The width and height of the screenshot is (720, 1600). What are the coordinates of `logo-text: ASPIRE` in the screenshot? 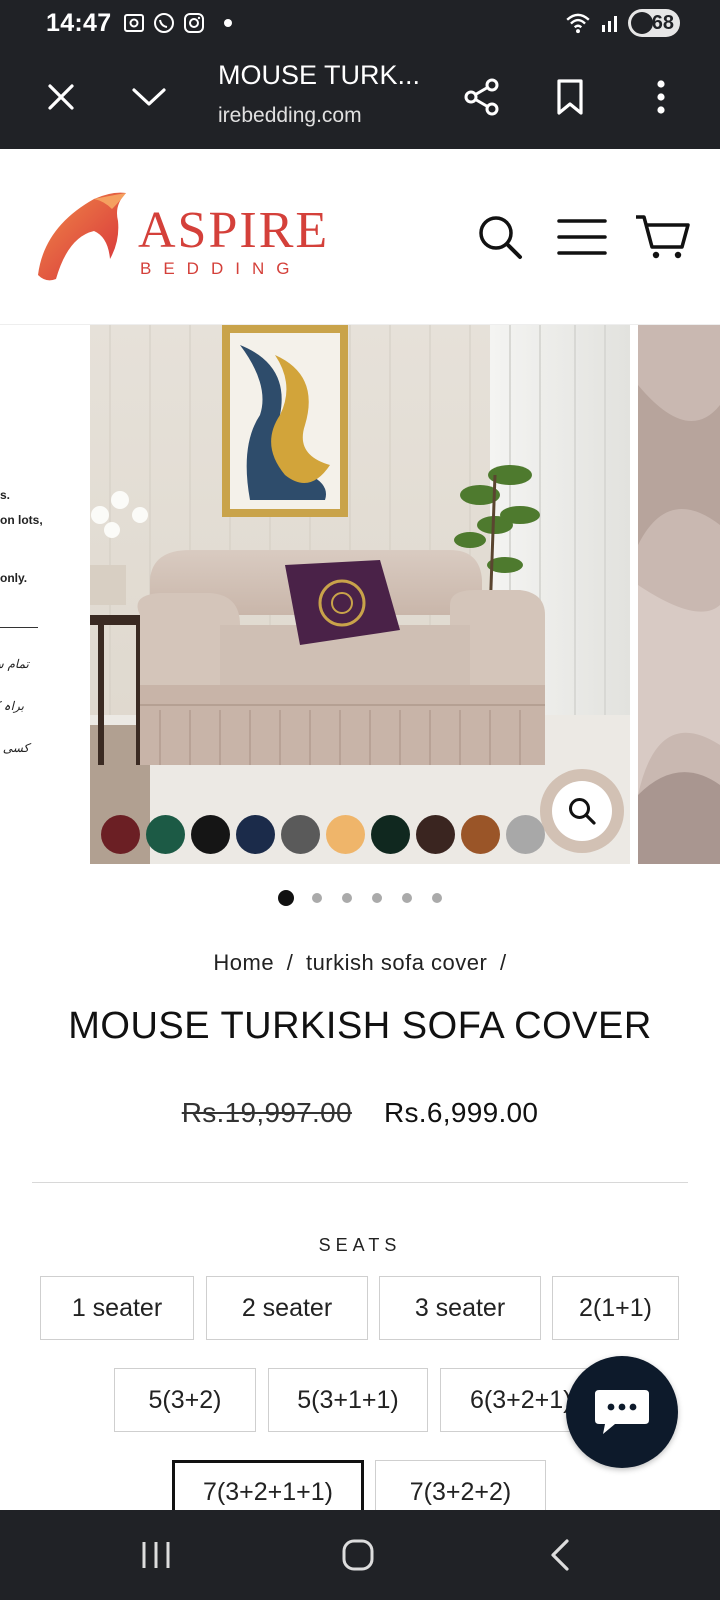 It's located at (234, 230).